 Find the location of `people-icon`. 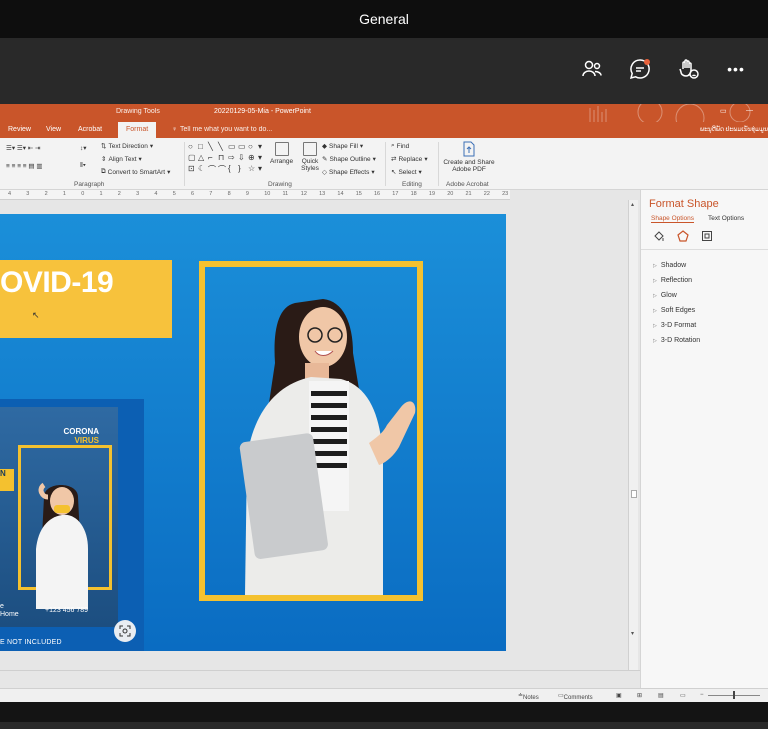

people-icon is located at coordinates (592, 69).